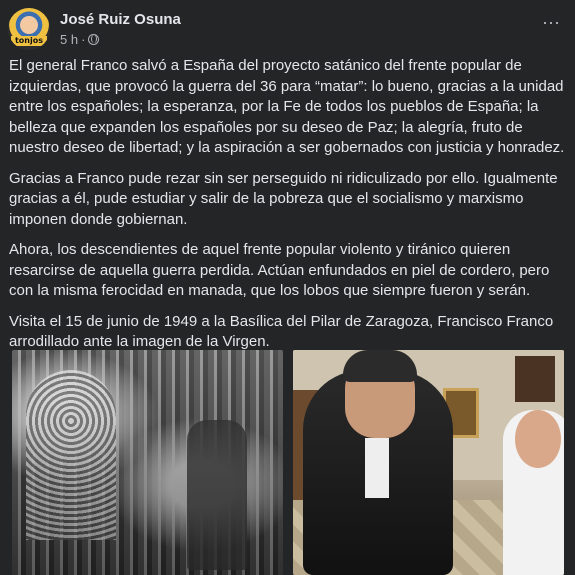 This screenshot has width=575, height=575. I want to click on post-time: 5 h, so click(69, 39).